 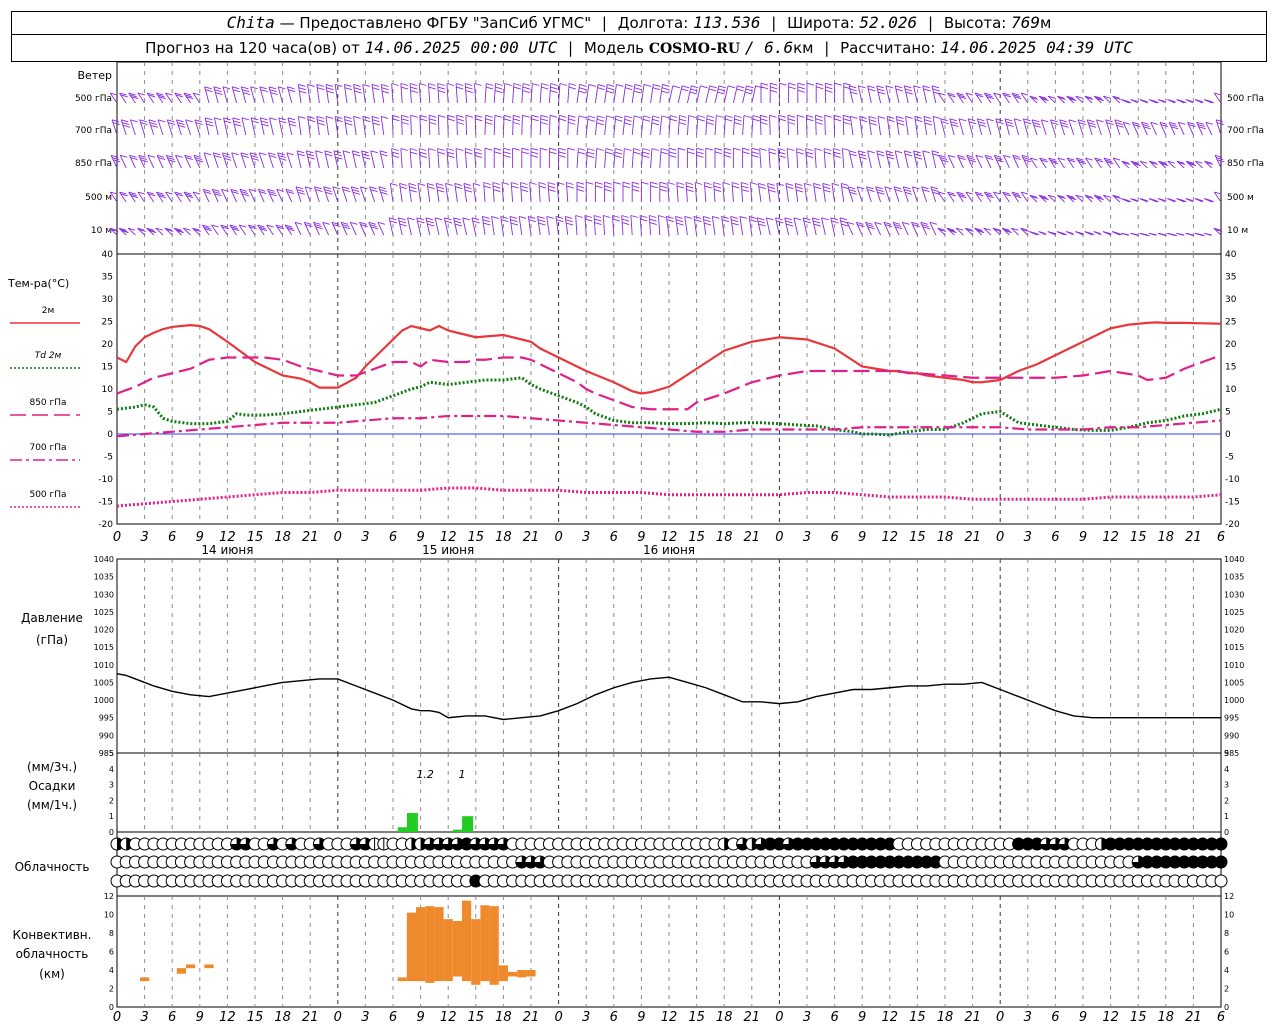 I want to click on wind-level-label-right: 850 гПа, so click(x=1245, y=164).